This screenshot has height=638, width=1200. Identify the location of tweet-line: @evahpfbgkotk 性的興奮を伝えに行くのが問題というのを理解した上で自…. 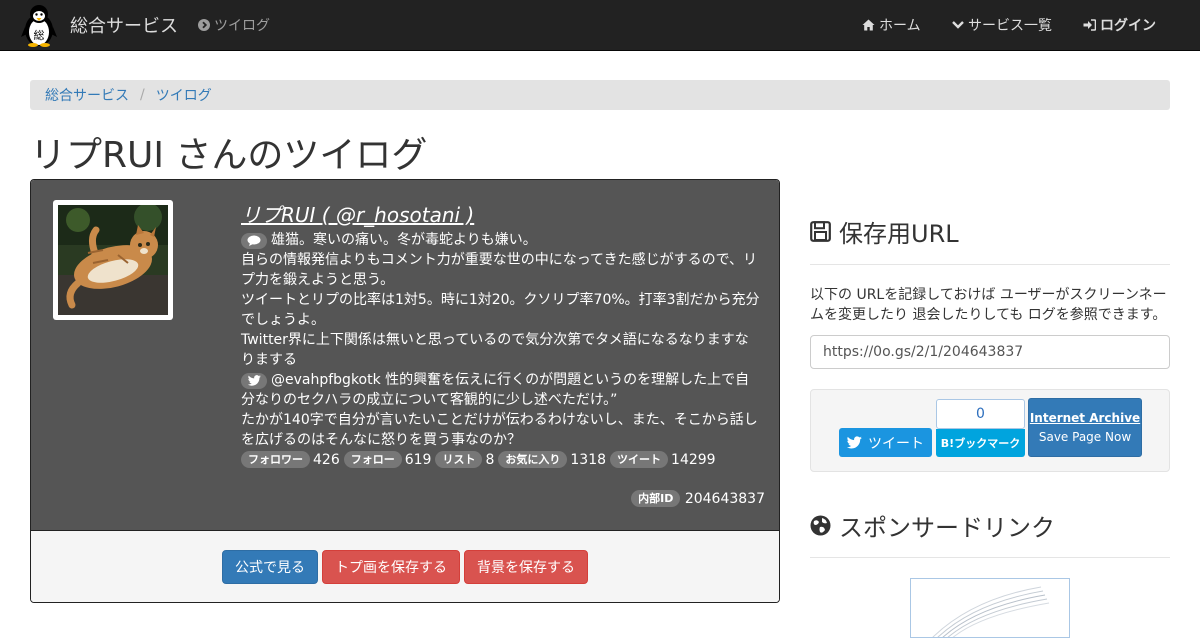
(495, 390).